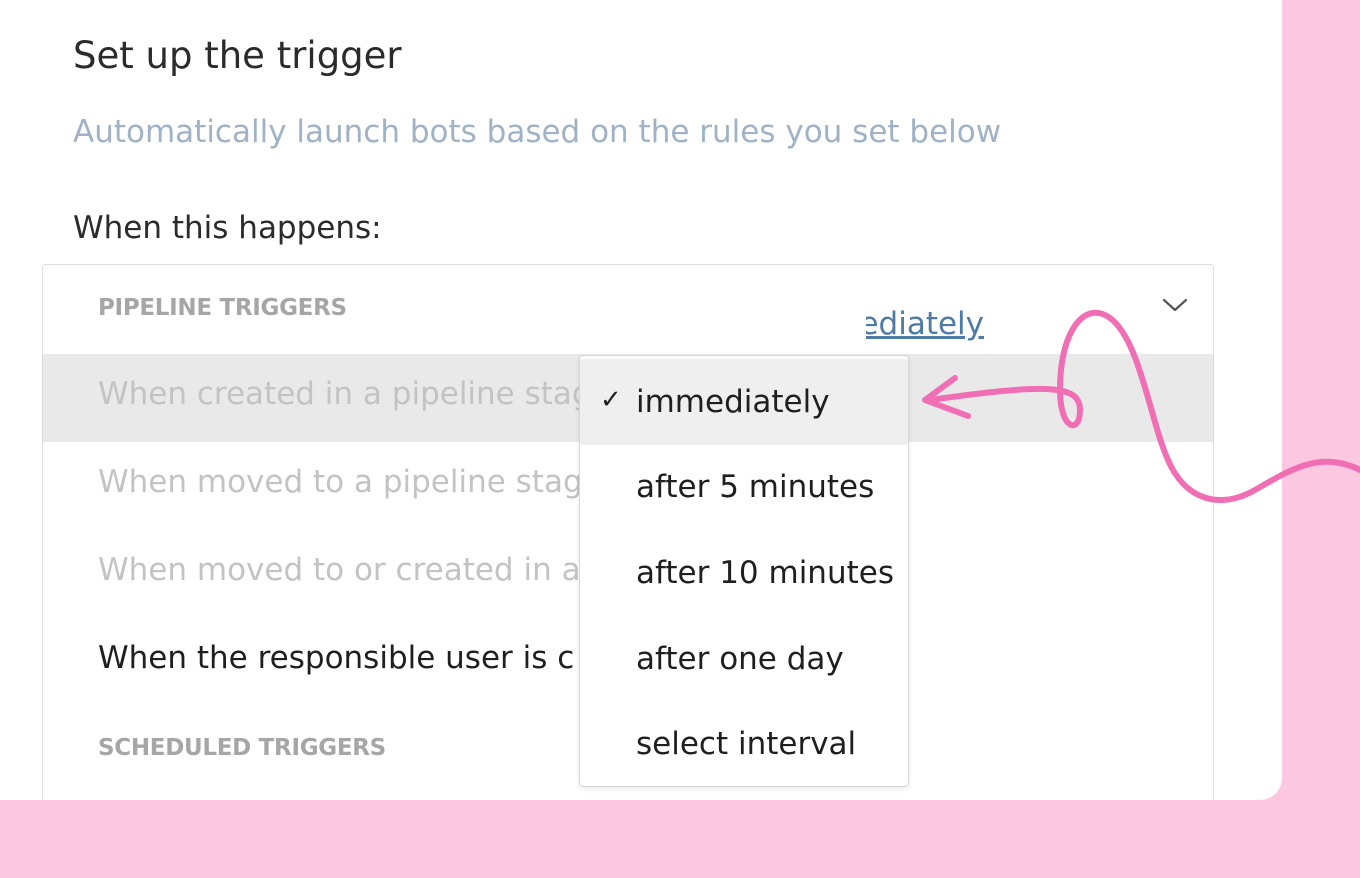  Describe the element at coordinates (340, 482) in the screenshot. I see `option-label: When moved to a pipeline stag` at that location.